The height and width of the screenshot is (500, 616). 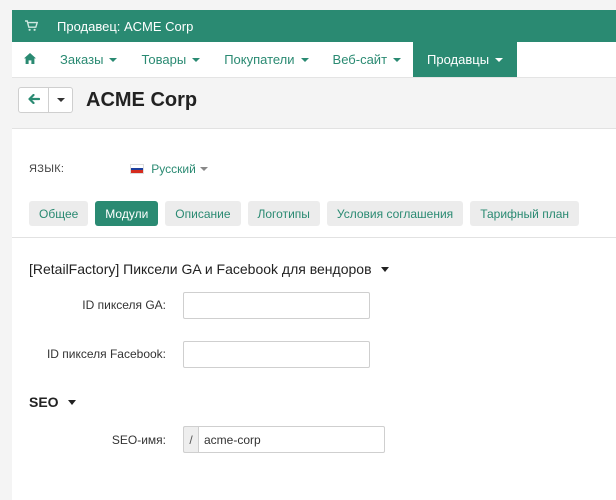 I want to click on page-header: ACME Corp, so click(x=314, y=100).